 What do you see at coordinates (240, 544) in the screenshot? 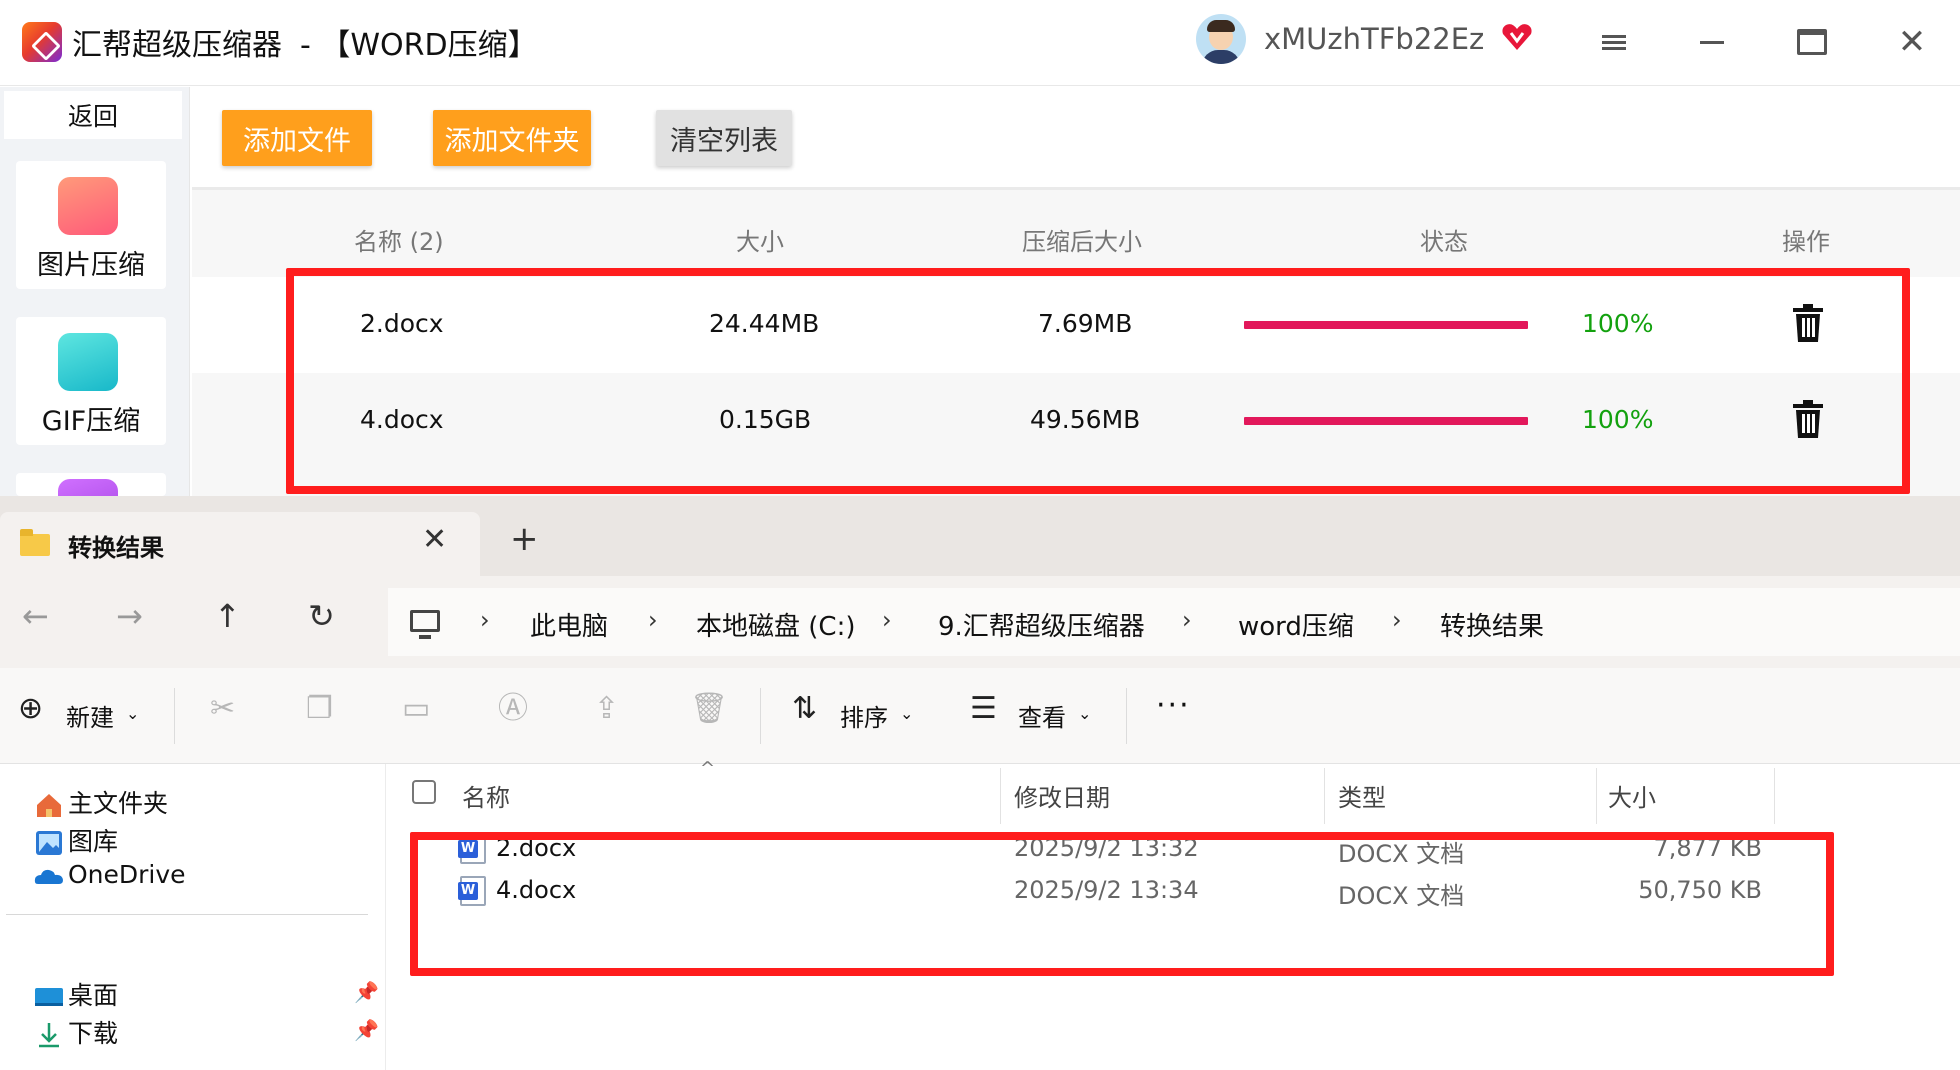
I see `tab-conversion-result: 转换结果 ✕` at bounding box center [240, 544].